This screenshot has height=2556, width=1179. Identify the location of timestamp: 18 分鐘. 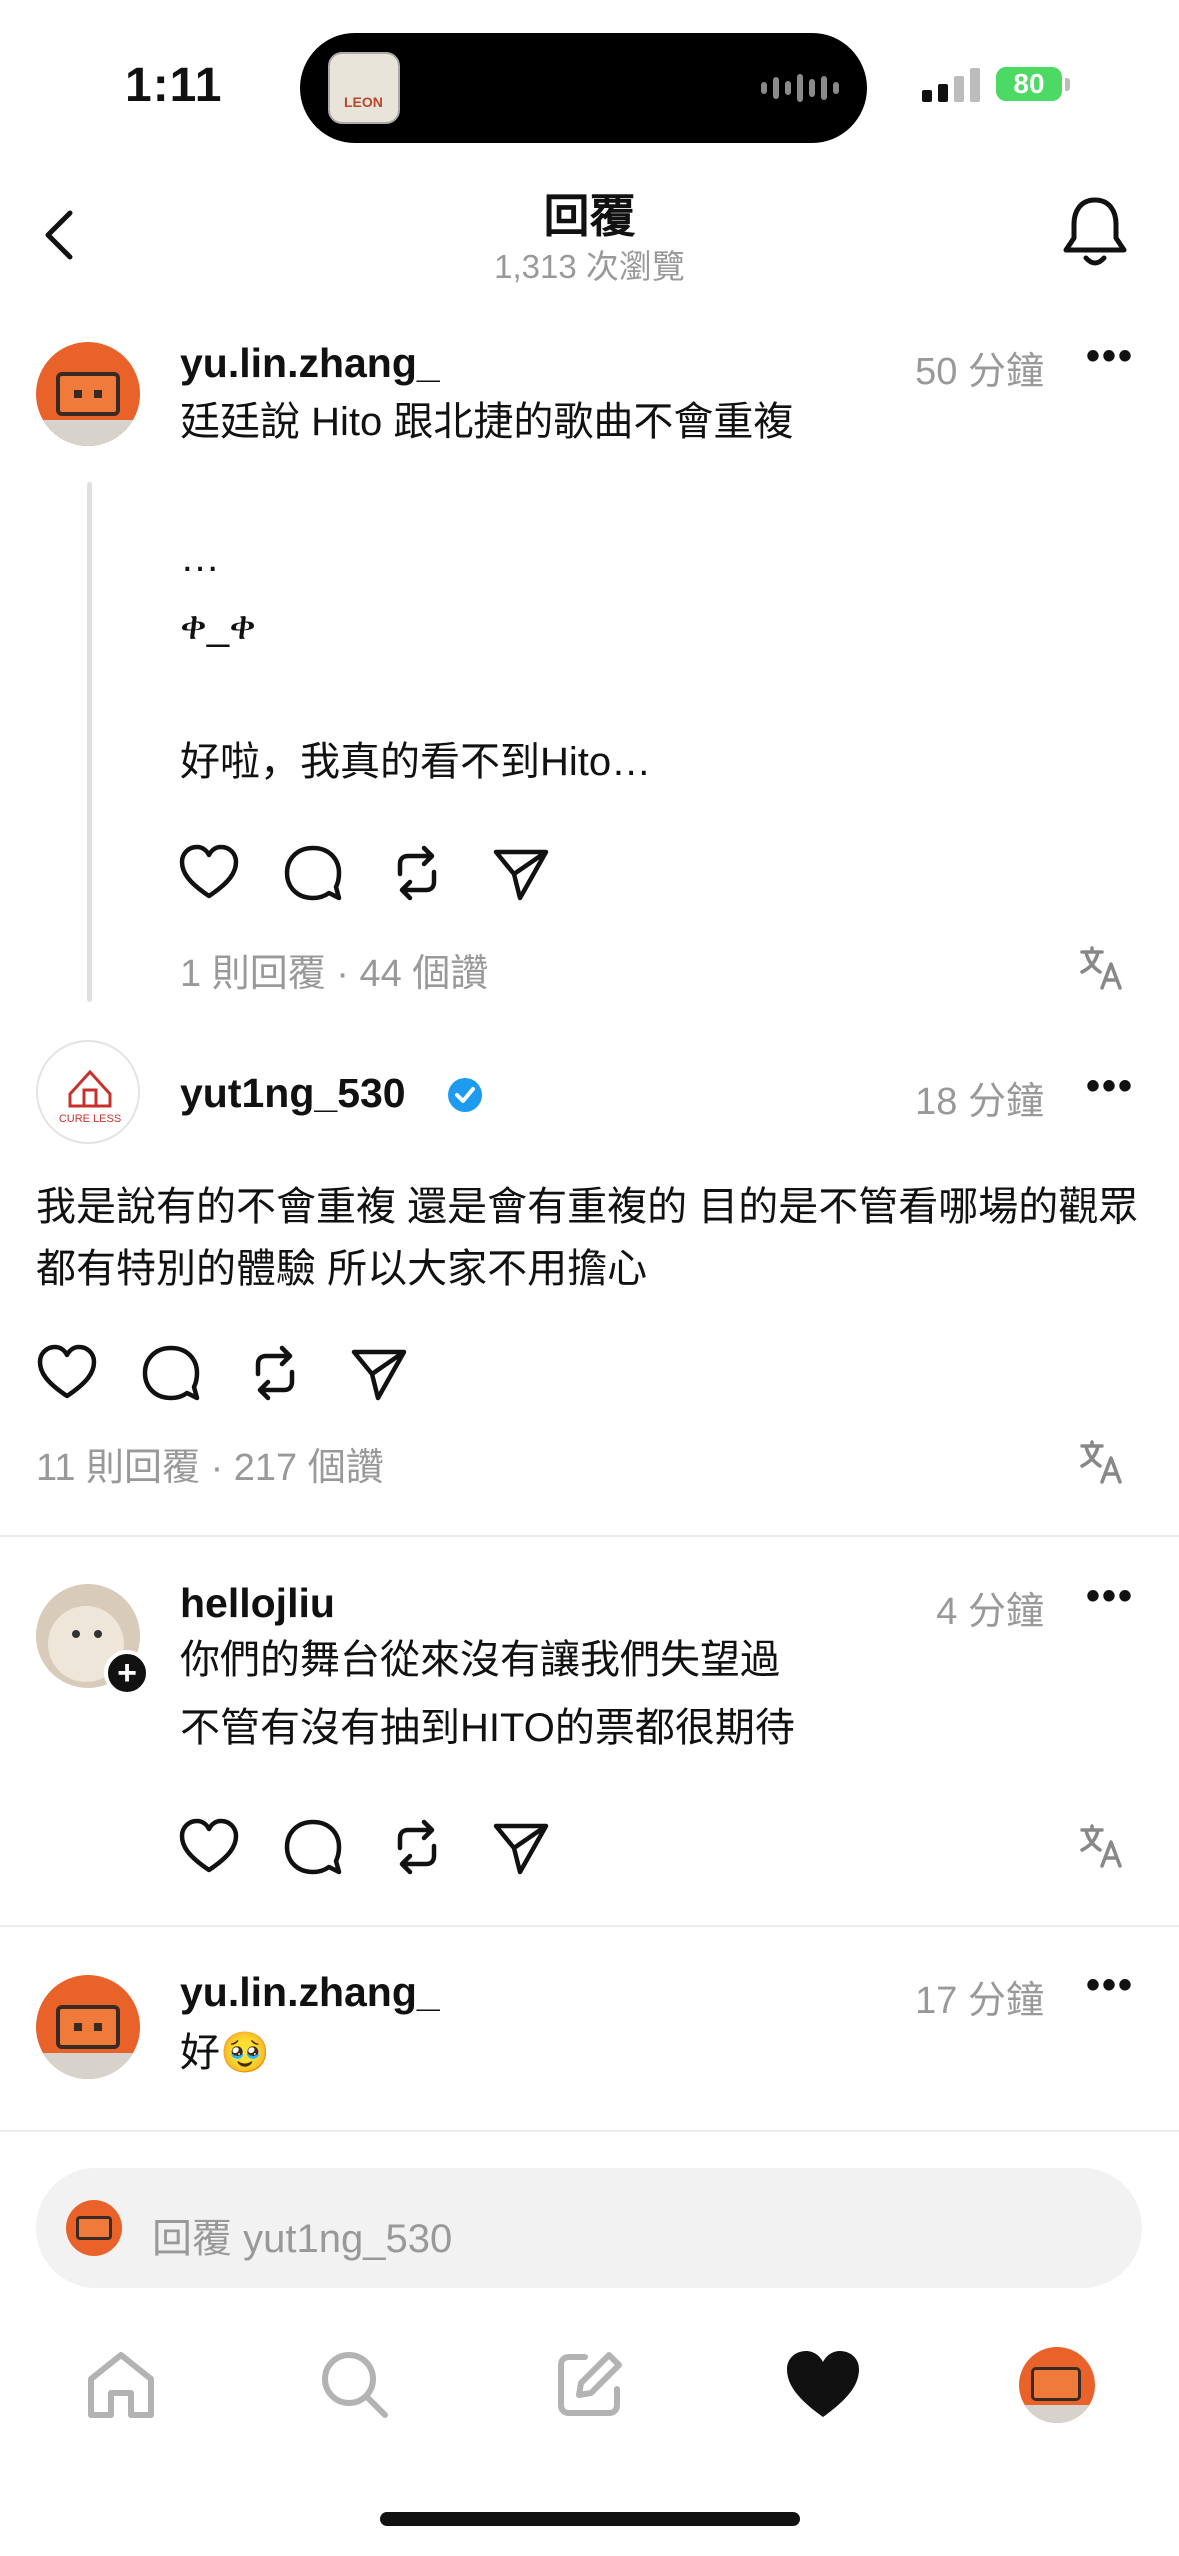
(979, 1102).